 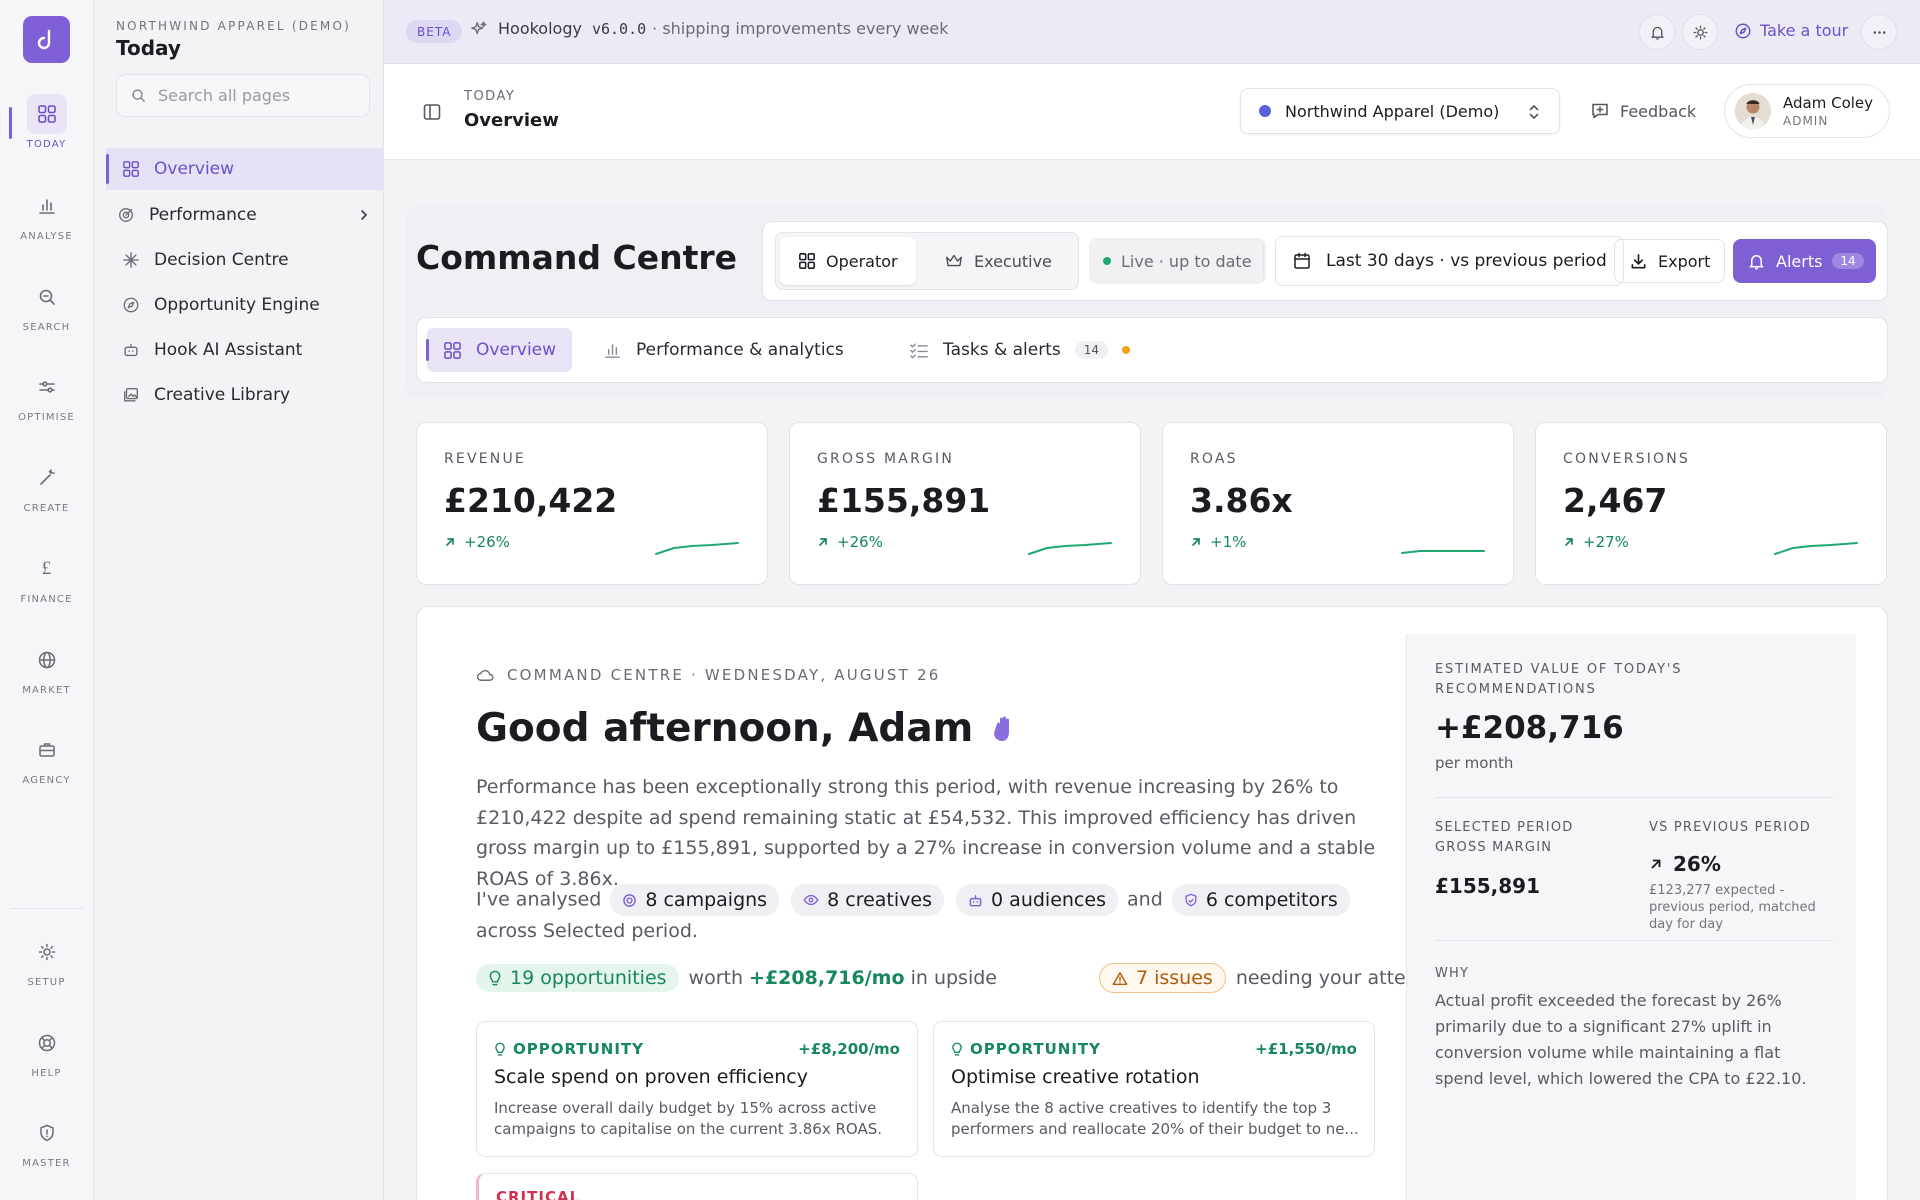 What do you see at coordinates (46, 417) in the screenshot?
I see `rail-label: OPTIMISE` at bounding box center [46, 417].